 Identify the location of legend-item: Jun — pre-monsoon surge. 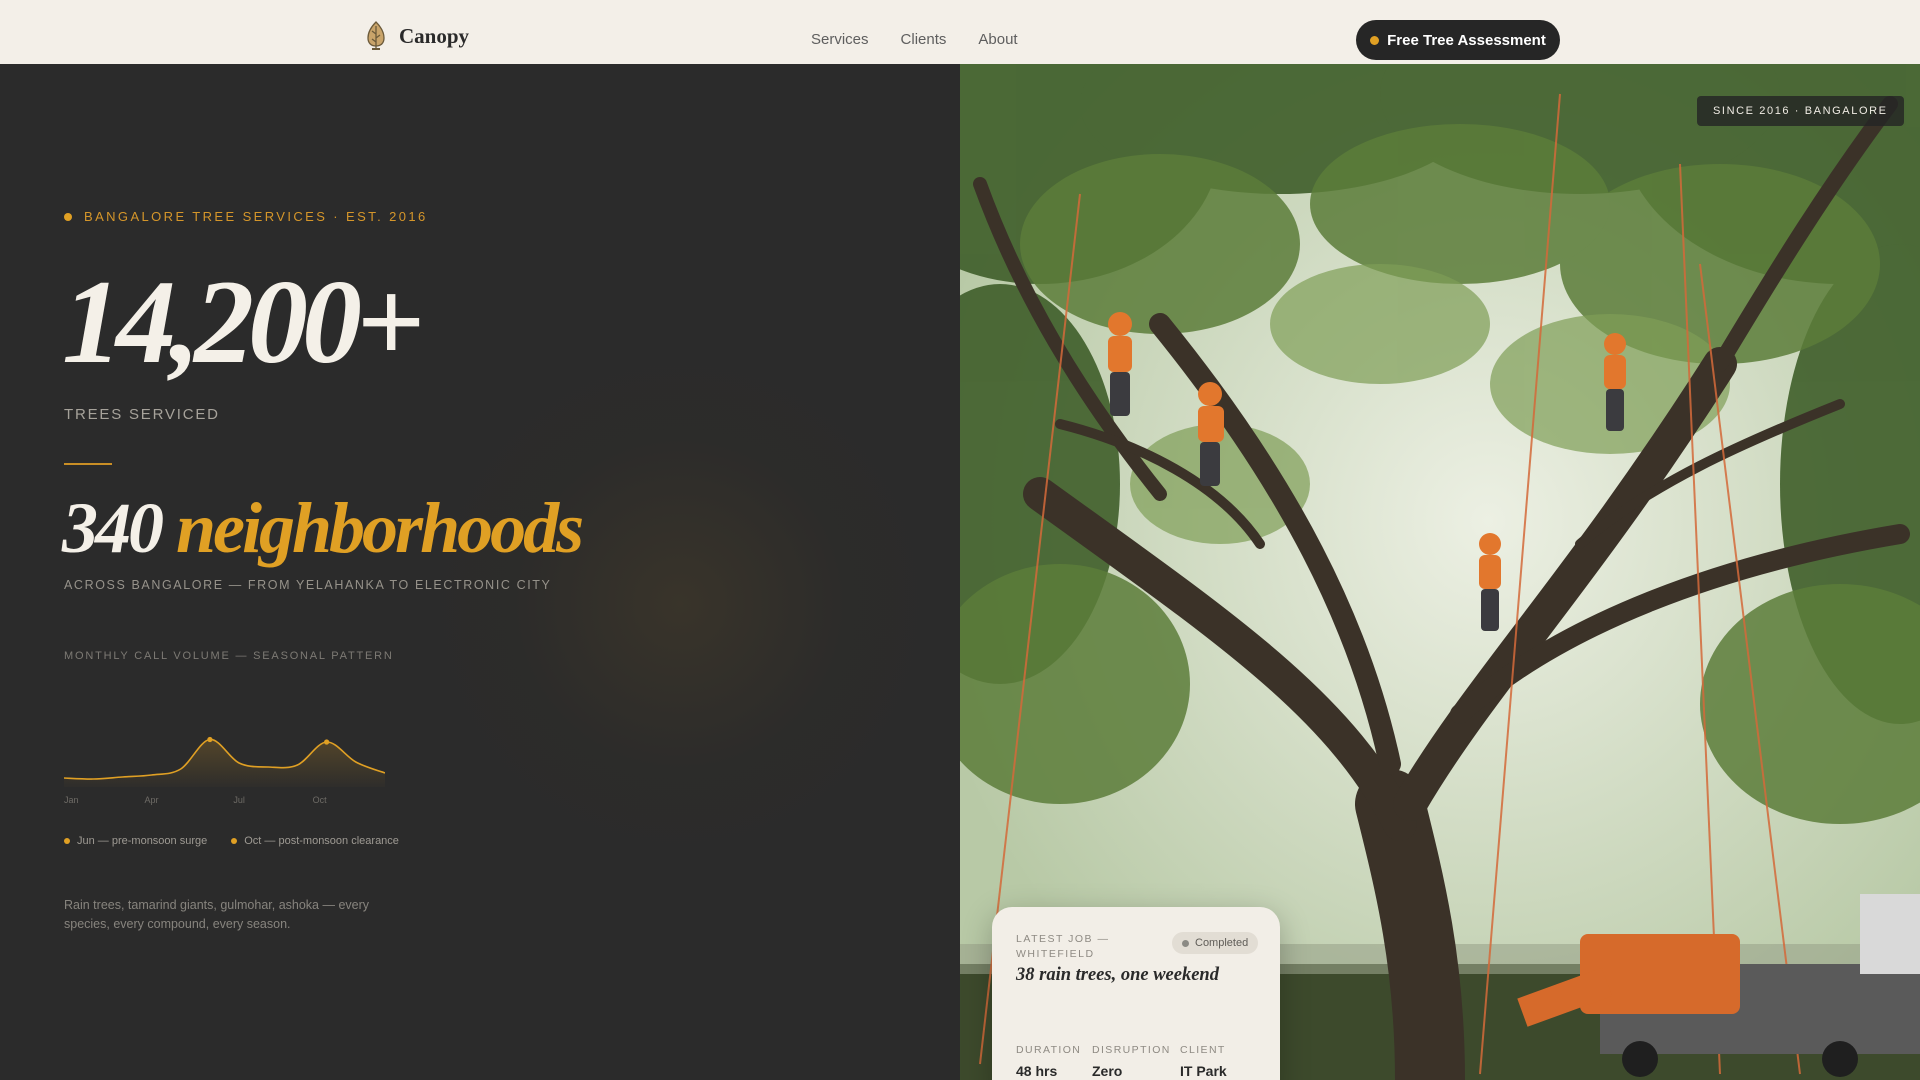
(135, 841).